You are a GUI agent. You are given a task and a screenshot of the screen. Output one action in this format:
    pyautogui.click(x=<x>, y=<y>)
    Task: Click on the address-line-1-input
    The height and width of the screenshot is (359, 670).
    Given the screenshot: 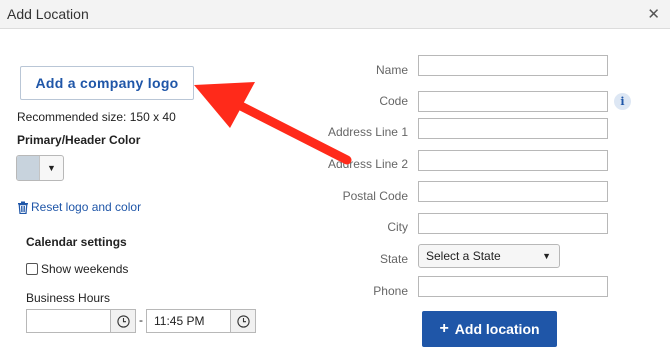 What is the action you would take?
    pyautogui.click(x=513, y=128)
    